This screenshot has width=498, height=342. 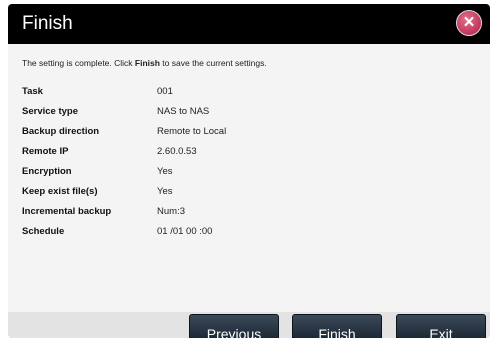 I want to click on row-label: Keep exist file(s), so click(x=60, y=191).